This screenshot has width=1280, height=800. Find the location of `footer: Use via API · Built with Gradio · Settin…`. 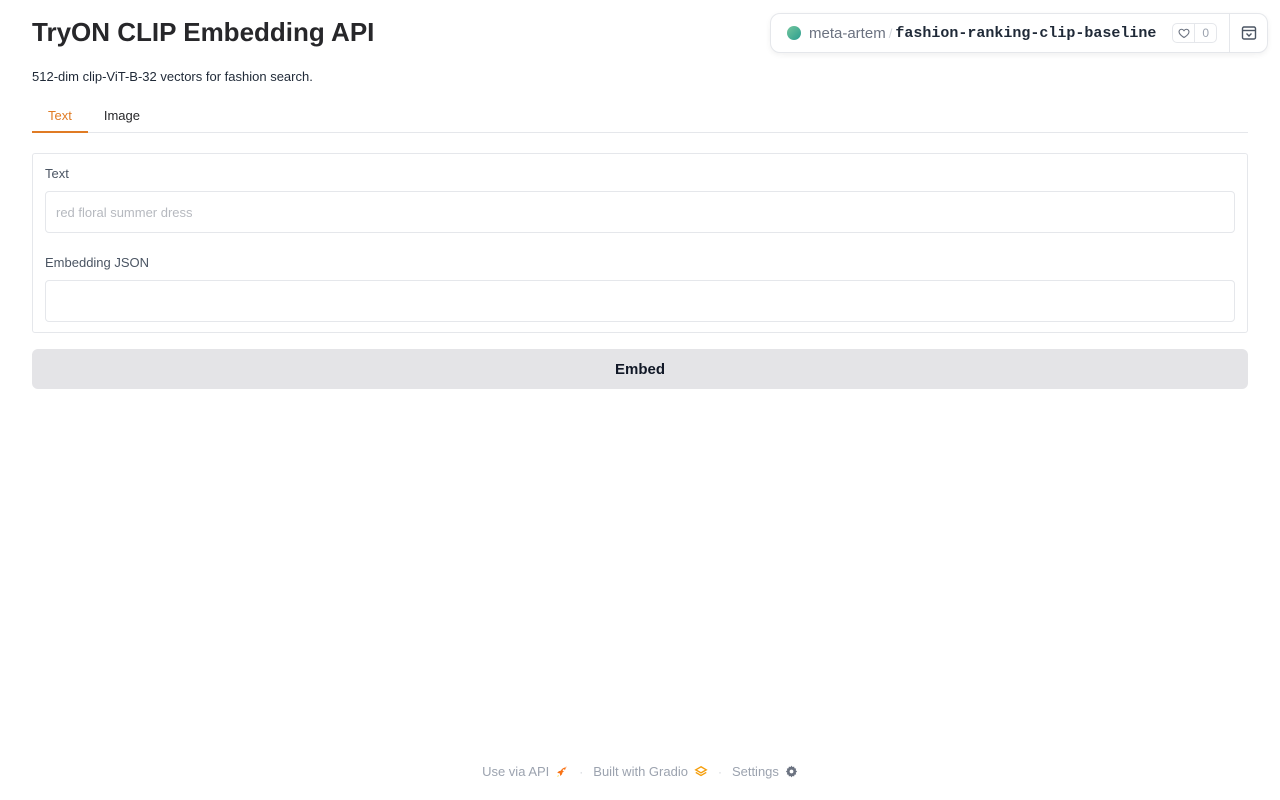

footer: Use via API · Built with Gradio · Settin… is located at coordinates (640, 771).